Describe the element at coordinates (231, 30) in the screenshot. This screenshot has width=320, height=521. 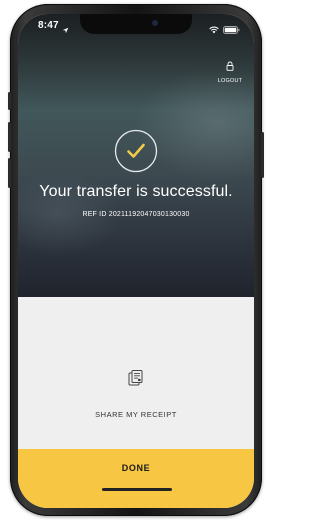
I see `battery-icon` at that location.